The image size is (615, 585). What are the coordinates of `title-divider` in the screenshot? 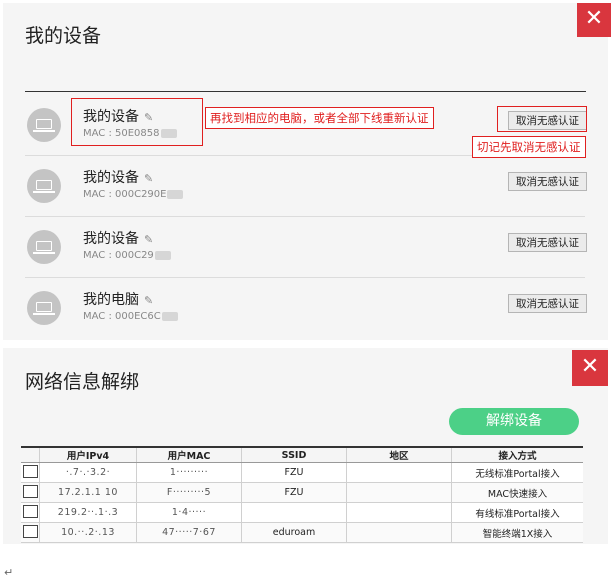 It's located at (305, 91).